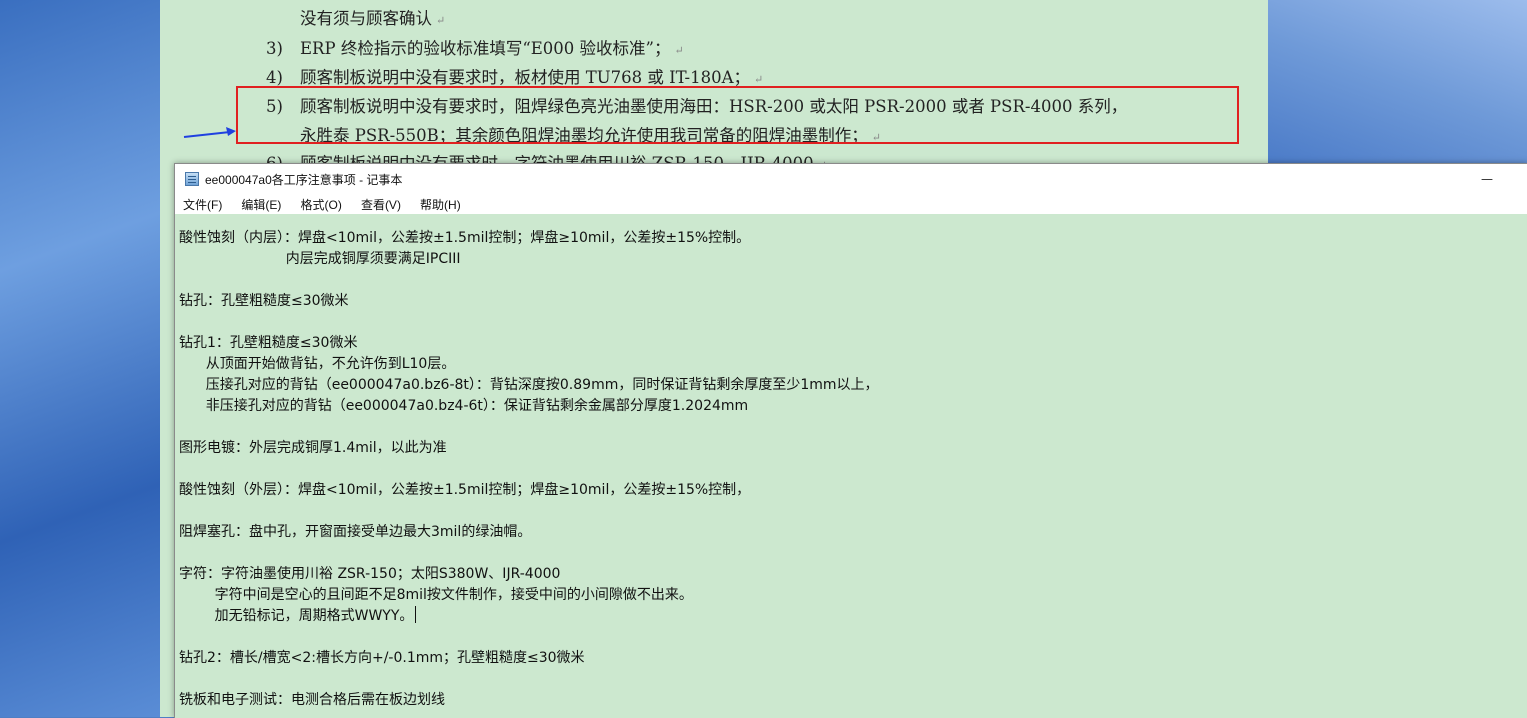  Describe the element at coordinates (209, 132) in the screenshot. I see `arrow-icon` at that location.